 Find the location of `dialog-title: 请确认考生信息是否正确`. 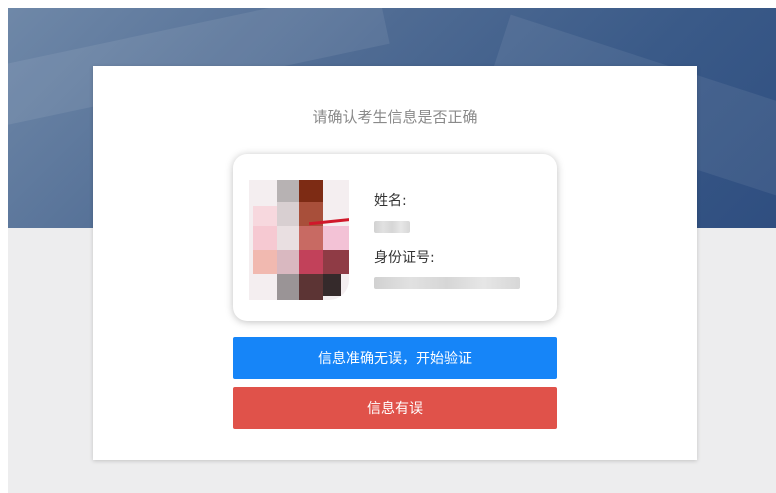

dialog-title: 请确认考生信息是否正确 is located at coordinates (395, 117).